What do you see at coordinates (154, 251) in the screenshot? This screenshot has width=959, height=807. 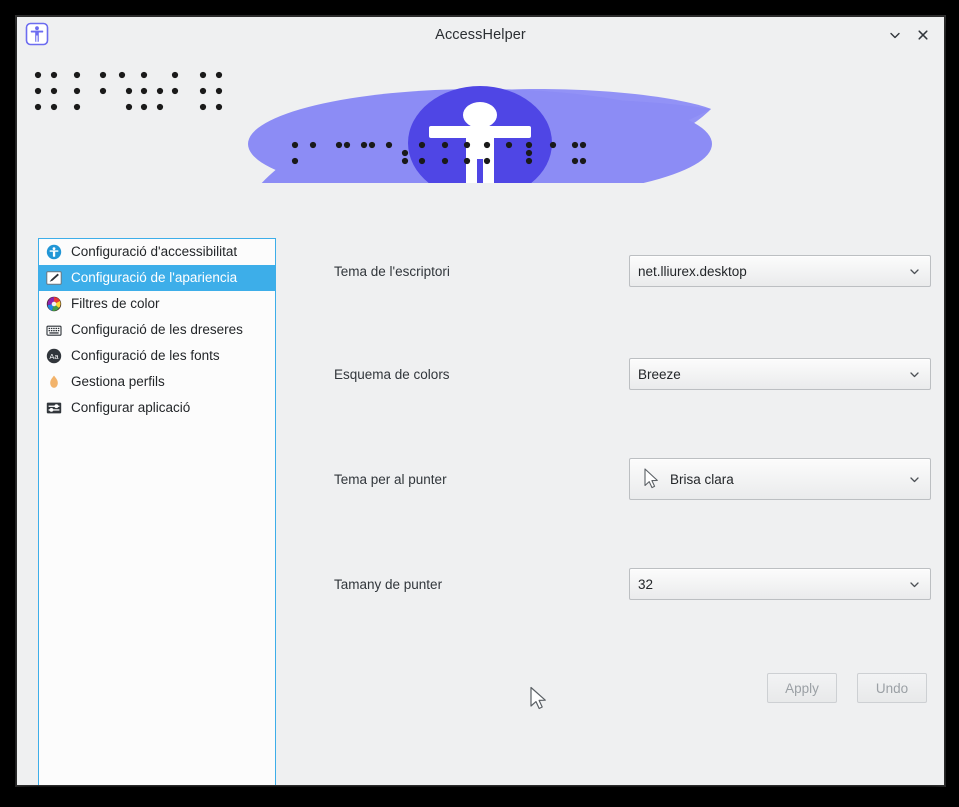 I see `sidebar-item-label: Configuració d'accessibilitat` at bounding box center [154, 251].